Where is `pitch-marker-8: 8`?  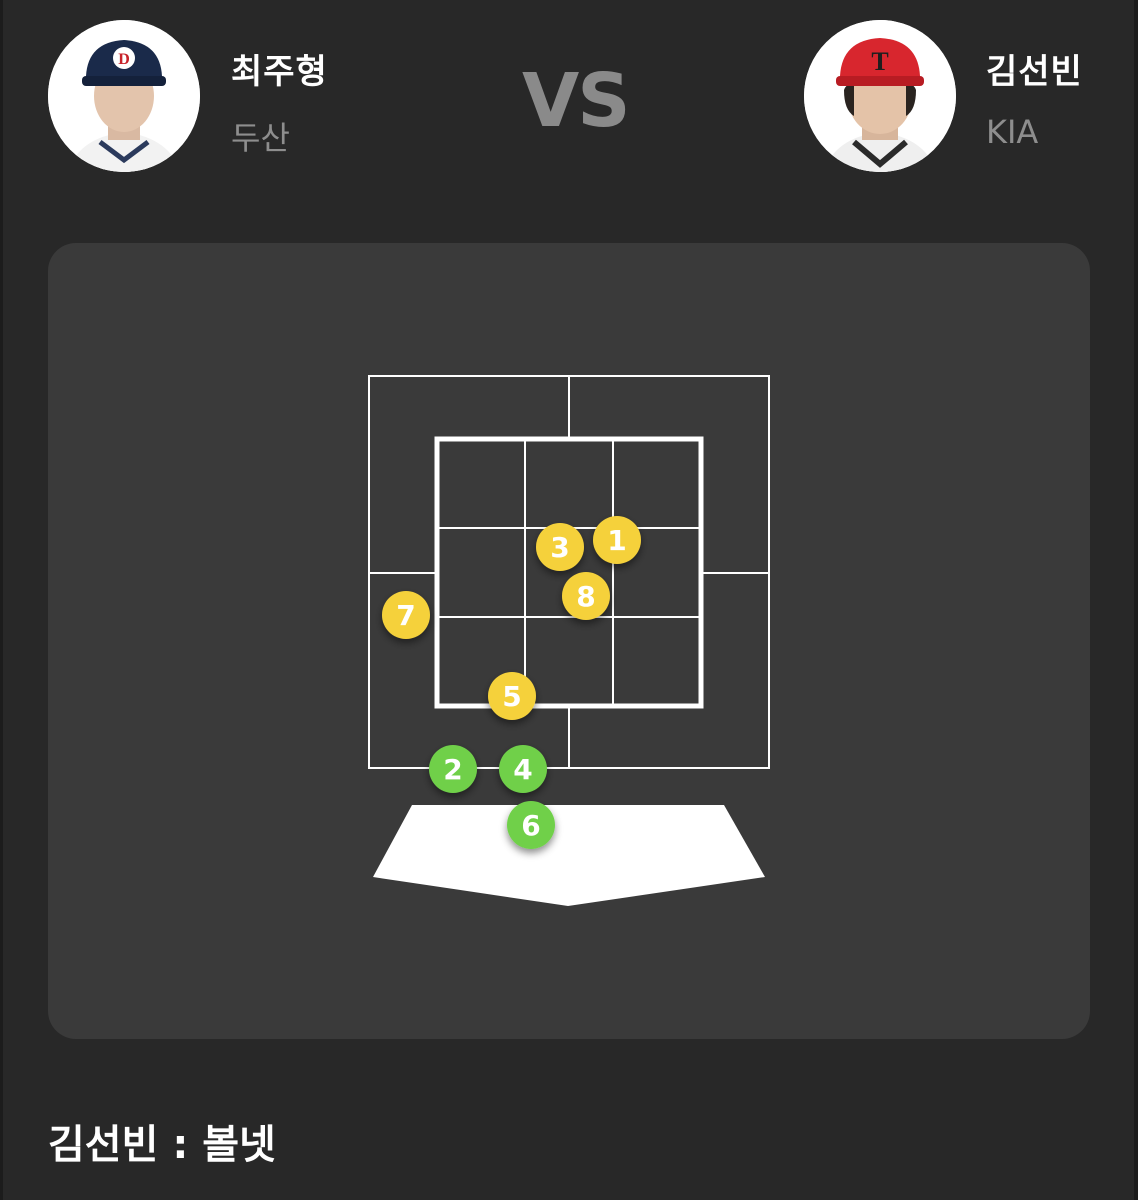
pitch-marker-8: 8 is located at coordinates (586, 596).